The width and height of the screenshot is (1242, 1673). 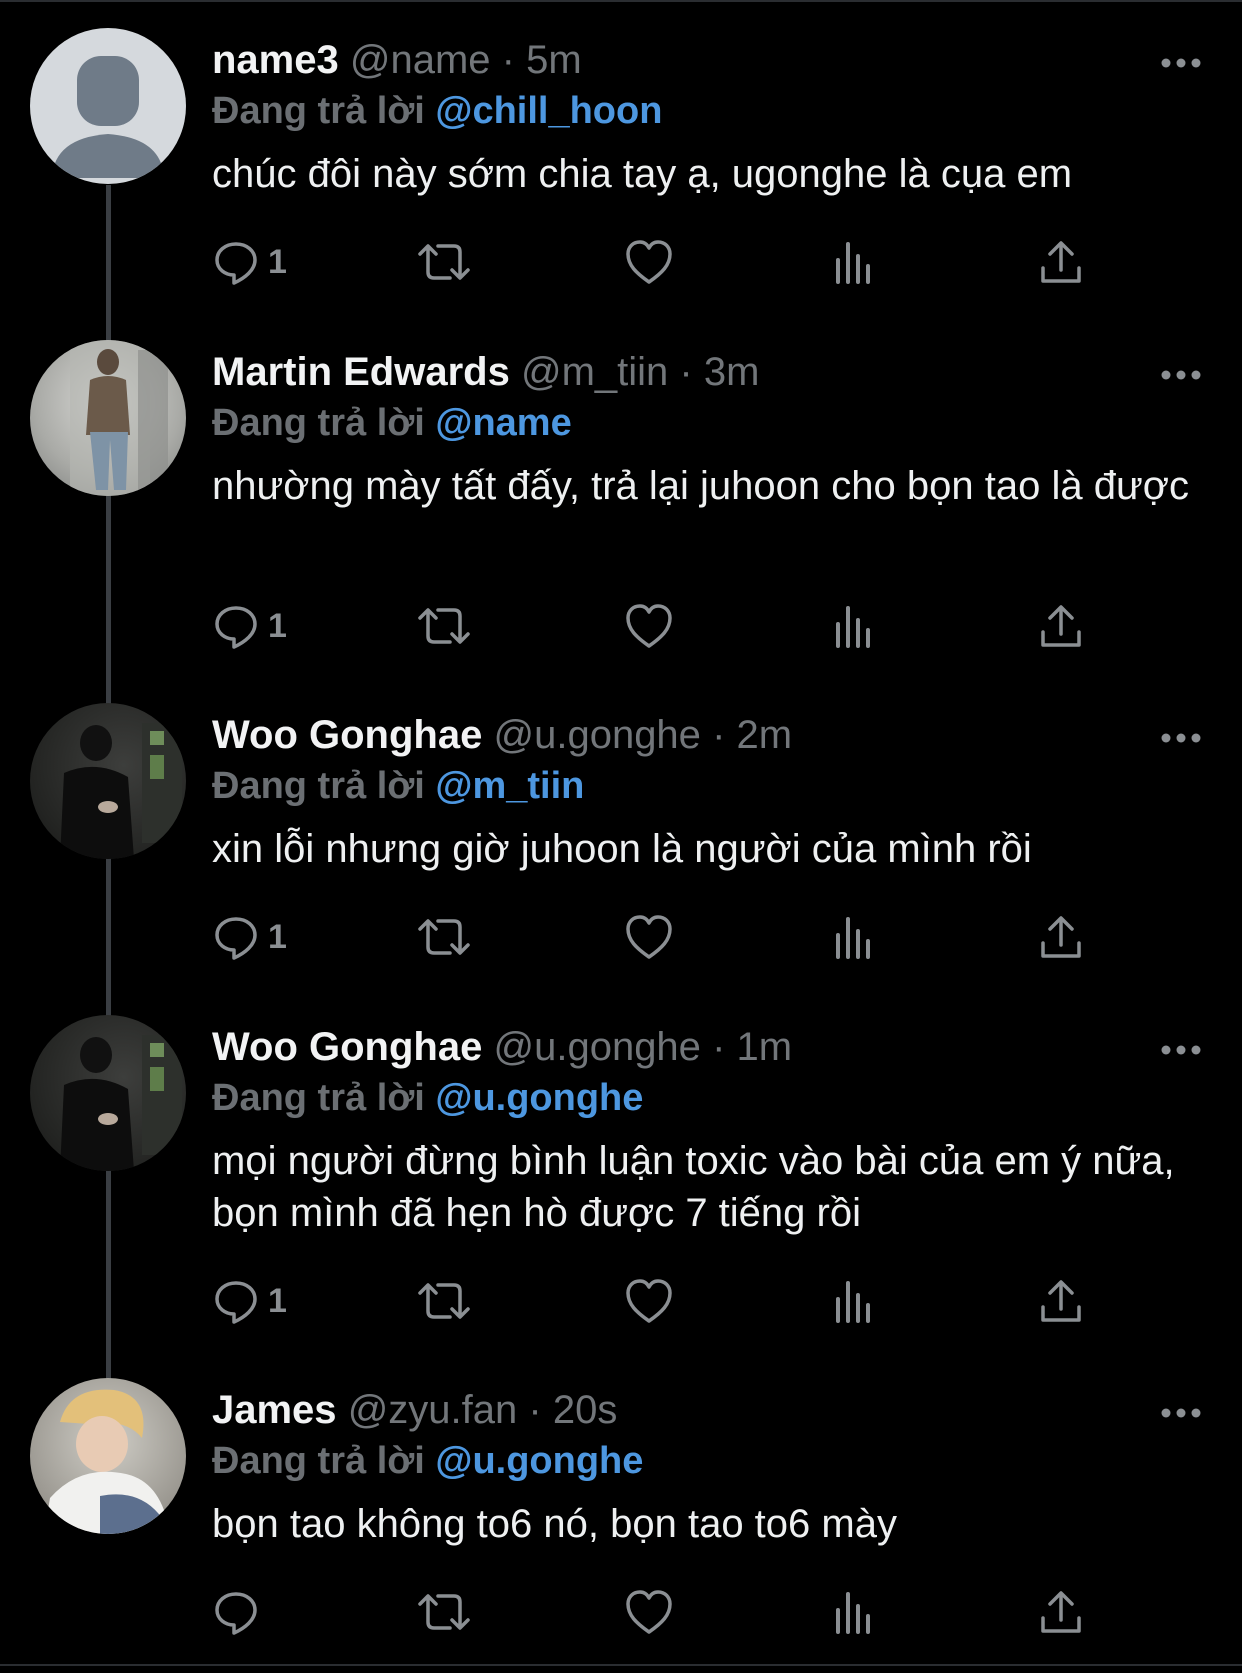 What do you see at coordinates (503, 423) in the screenshot?
I see `mention-link: @name` at bounding box center [503, 423].